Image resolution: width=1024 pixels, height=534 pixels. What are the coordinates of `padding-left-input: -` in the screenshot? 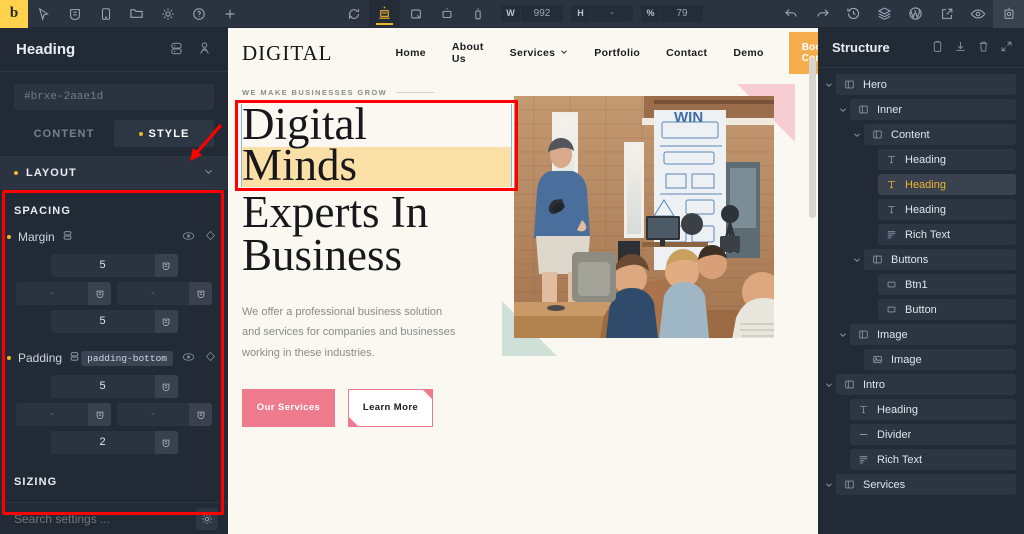 It's located at (63, 414).